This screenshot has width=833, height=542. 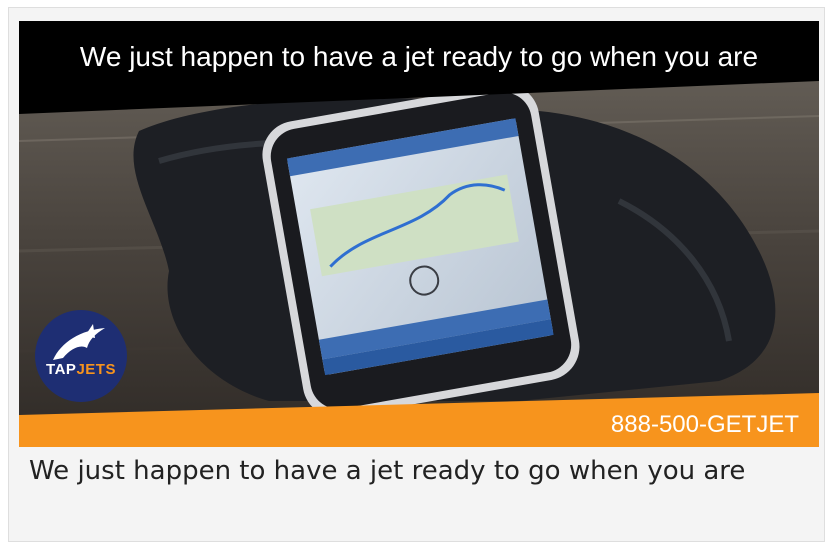 What do you see at coordinates (96, 369) in the screenshot?
I see `logo-wordmark-accent: JETS` at bounding box center [96, 369].